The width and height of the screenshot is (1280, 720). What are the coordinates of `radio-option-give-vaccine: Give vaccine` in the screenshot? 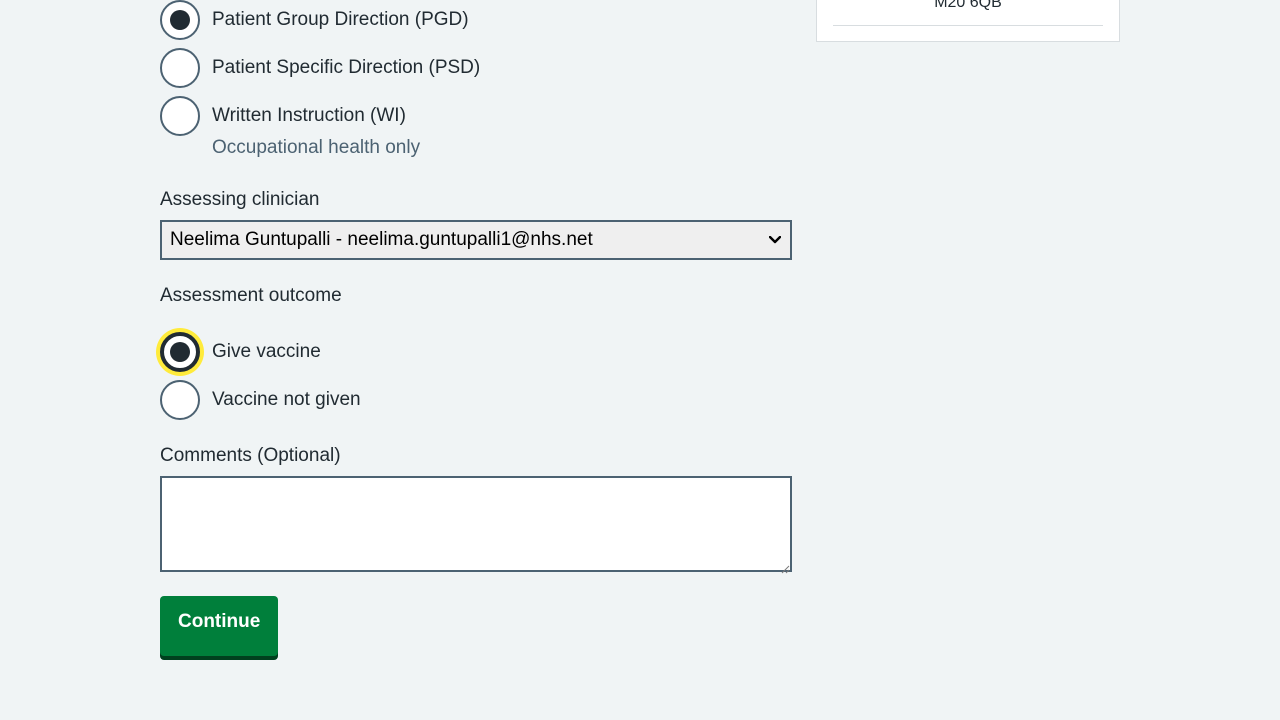 It's located at (240, 352).